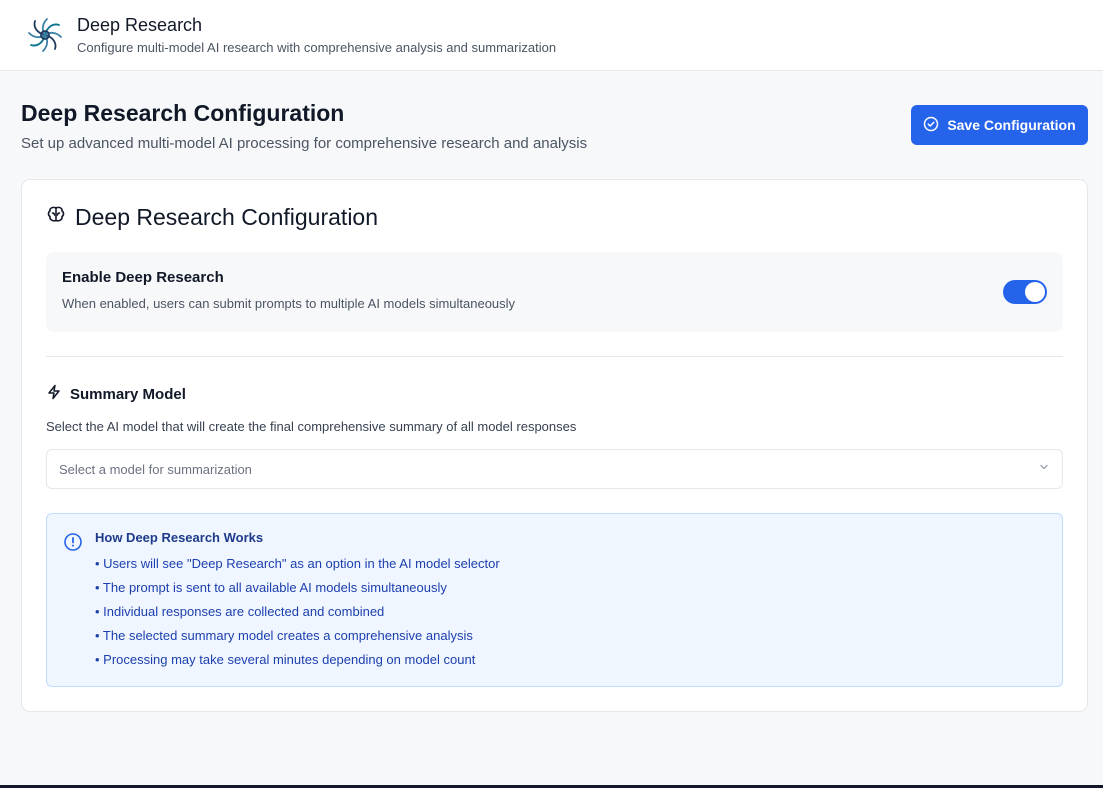 The image size is (1103, 788). What do you see at coordinates (554, 356) in the screenshot?
I see `section-divider` at bounding box center [554, 356].